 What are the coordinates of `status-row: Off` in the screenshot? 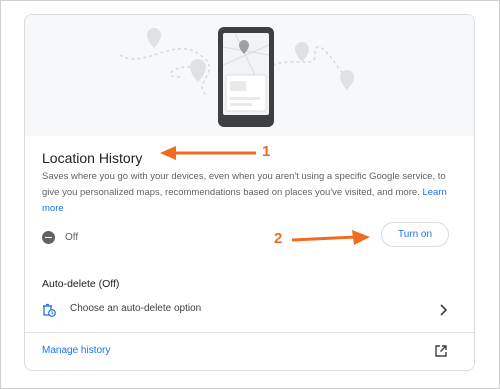 It's located at (60, 237).